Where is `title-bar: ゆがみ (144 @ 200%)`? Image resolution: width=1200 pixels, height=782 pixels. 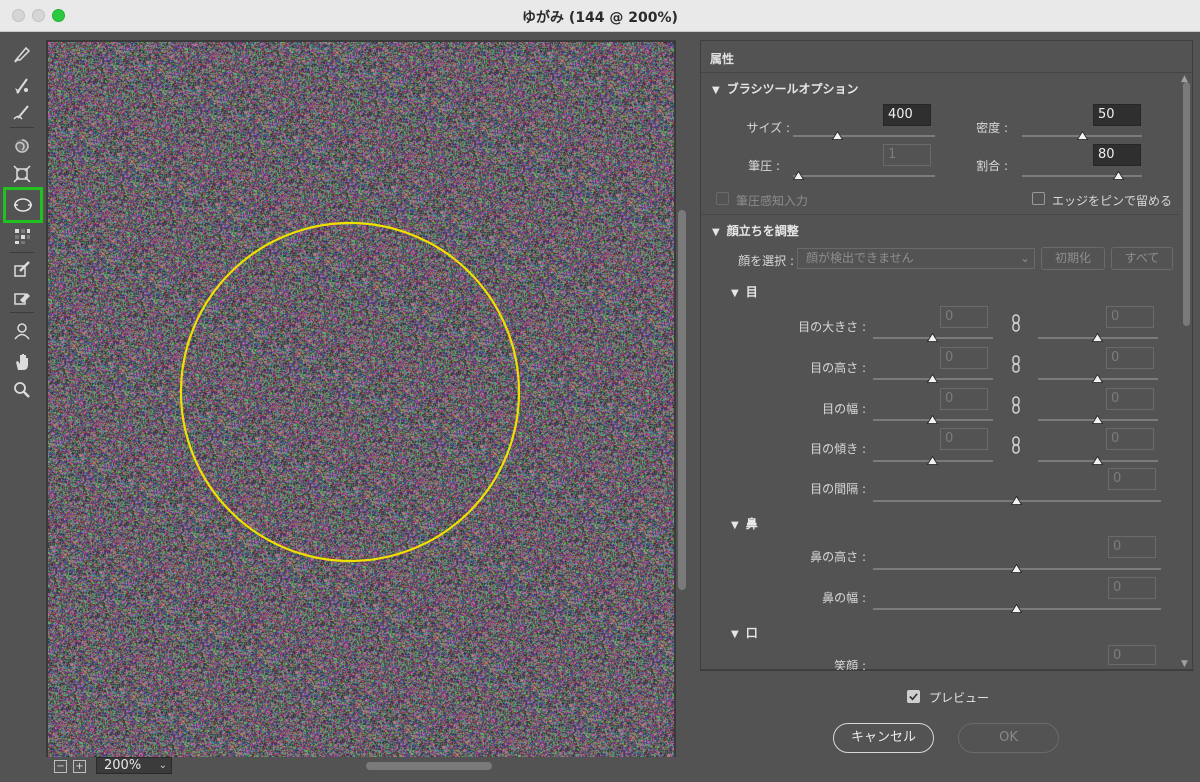 title-bar: ゆがみ (144 @ 200%) is located at coordinates (600, 16).